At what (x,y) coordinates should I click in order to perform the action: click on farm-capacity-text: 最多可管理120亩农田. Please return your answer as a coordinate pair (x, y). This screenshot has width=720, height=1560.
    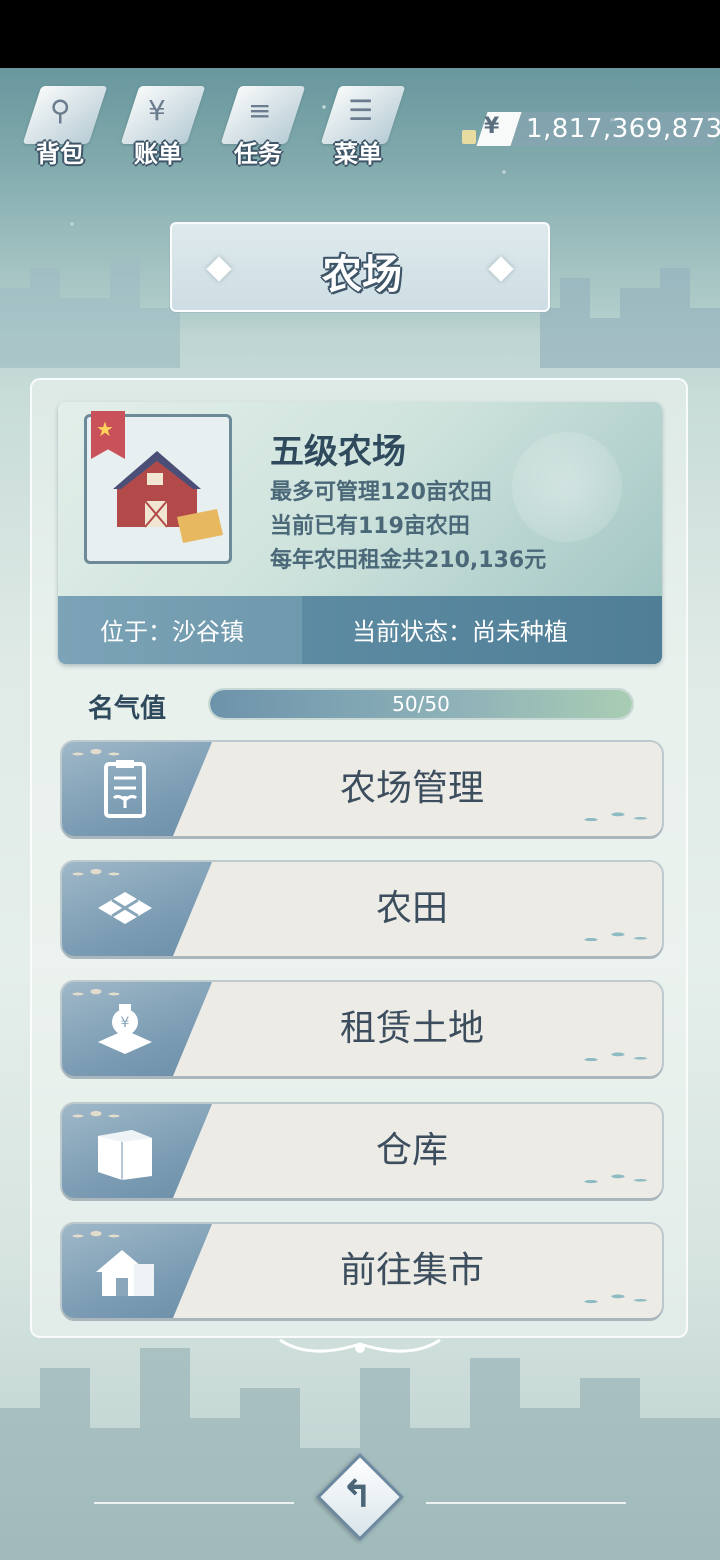
    Looking at the image, I should click on (381, 492).